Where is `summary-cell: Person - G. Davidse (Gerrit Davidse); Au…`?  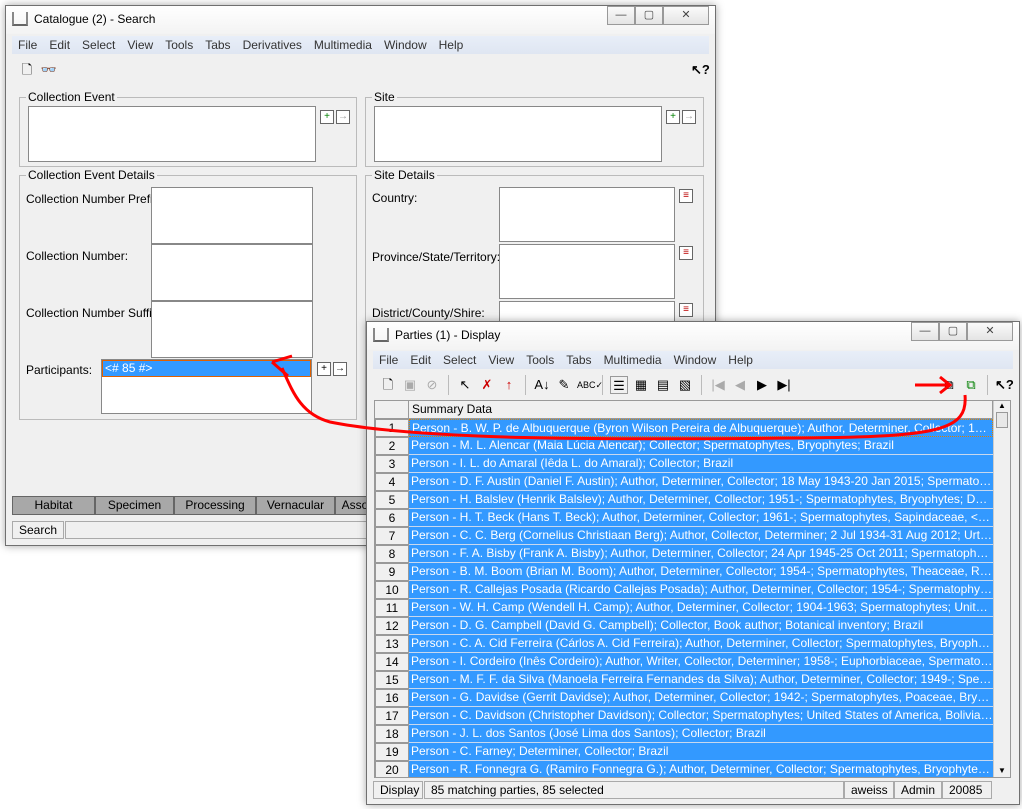
summary-cell: Person - G. Davidse (Gerrit Davidse); Au… is located at coordinates (701, 698).